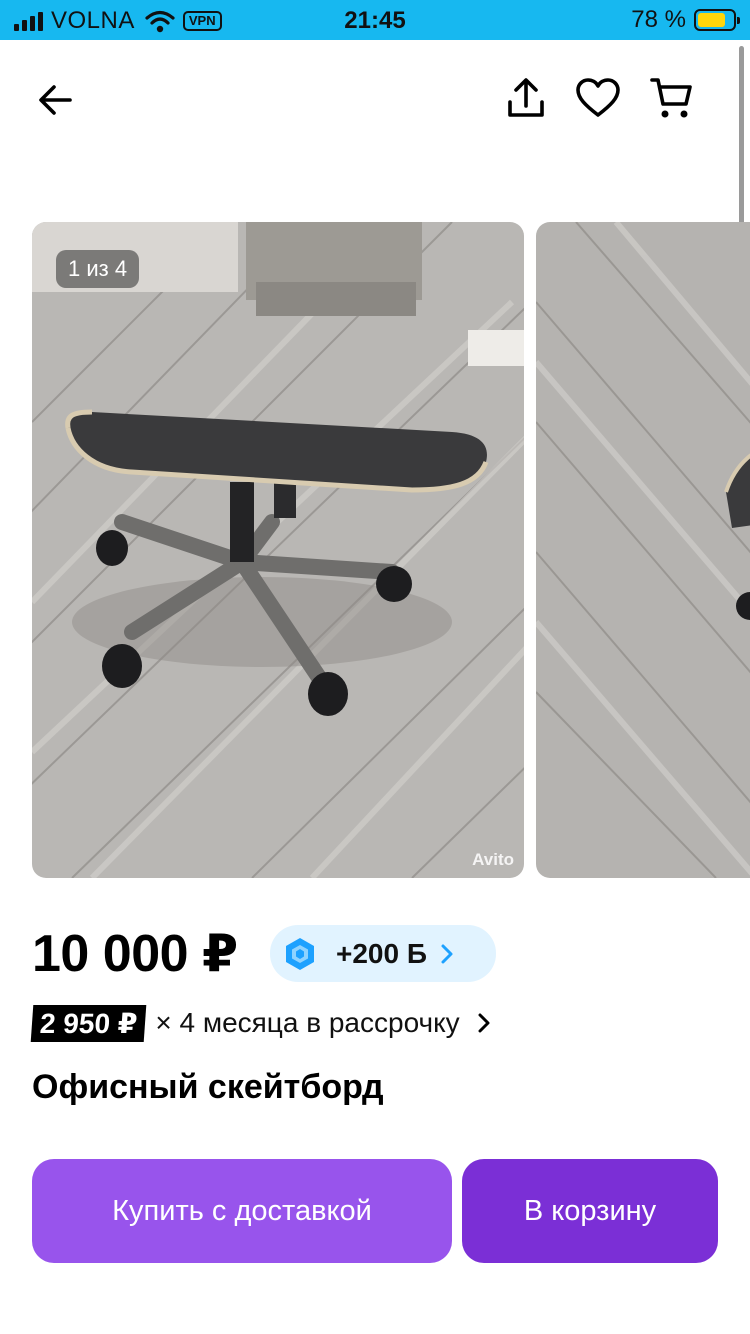 The image size is (750, 1334). Describe the element at coordinates (98, 269) in the screenshot. I see `photo-counter: 1 из 4` at that location.